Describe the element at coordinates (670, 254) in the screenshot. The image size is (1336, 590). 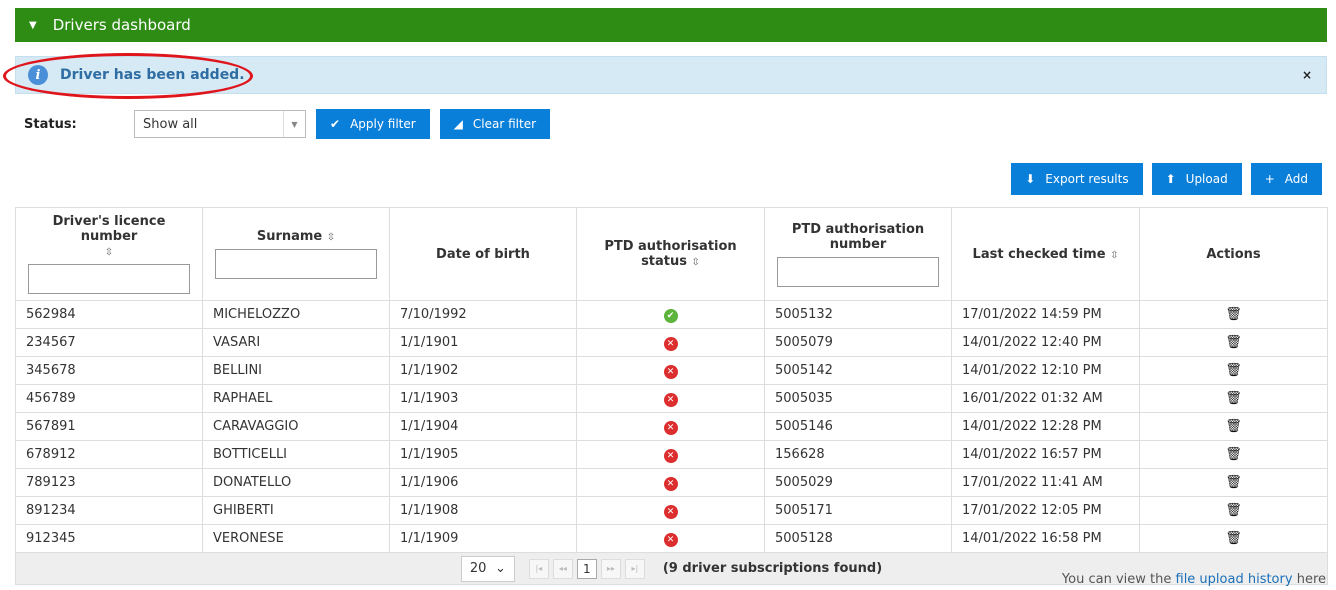
I see `col-ptd-status: PTD authorisation status ⇳` at that location.